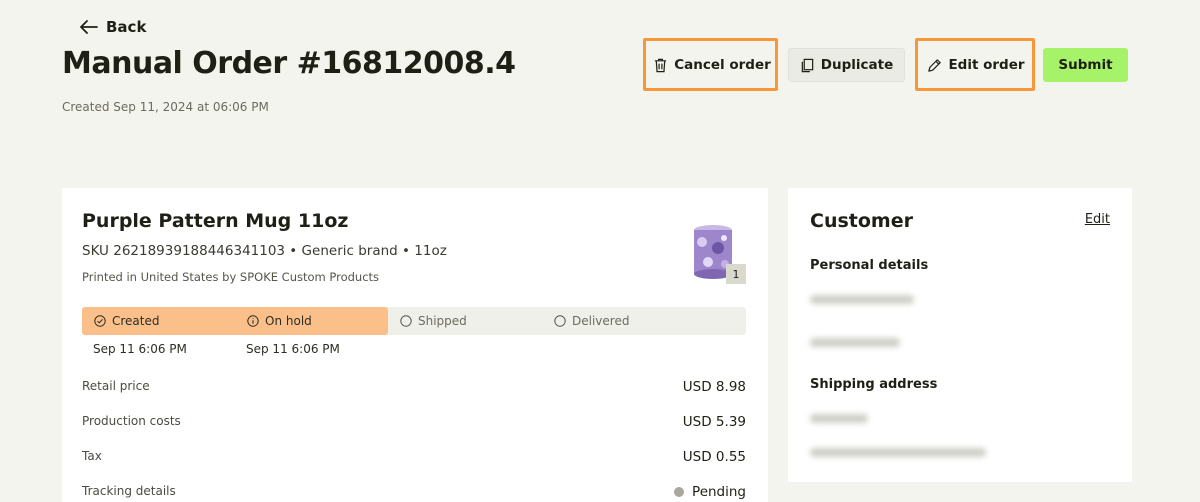 The width and height of the screenshot is (1200, 502). I want to click on pencil-icon, so click(935, 65).